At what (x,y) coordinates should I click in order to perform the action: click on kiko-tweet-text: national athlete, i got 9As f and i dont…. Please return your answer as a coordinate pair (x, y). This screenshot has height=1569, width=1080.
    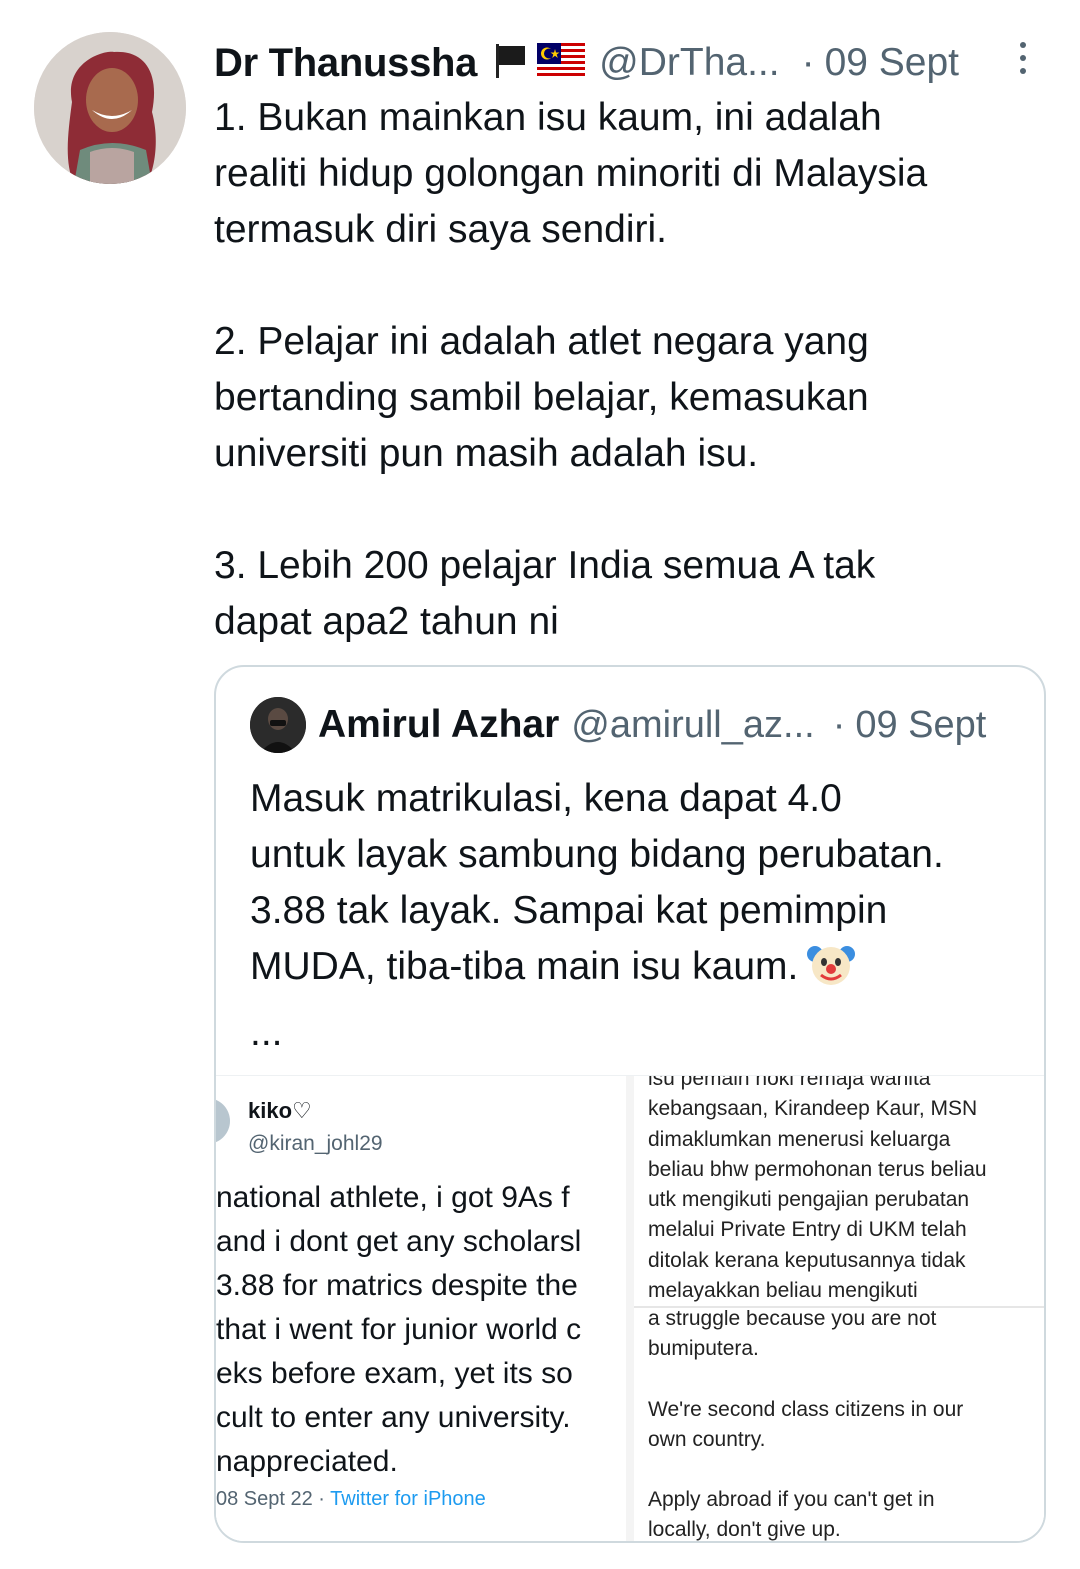
    Looking at the image, I should click on (421, 1330).